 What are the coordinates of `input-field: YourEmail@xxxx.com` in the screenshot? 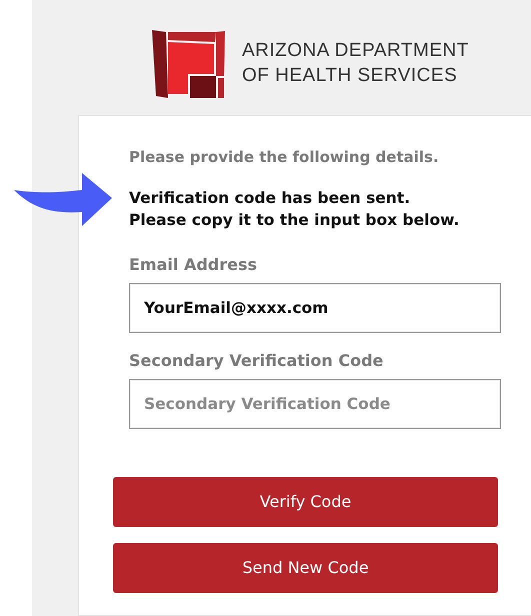 It's located at (315, 307).